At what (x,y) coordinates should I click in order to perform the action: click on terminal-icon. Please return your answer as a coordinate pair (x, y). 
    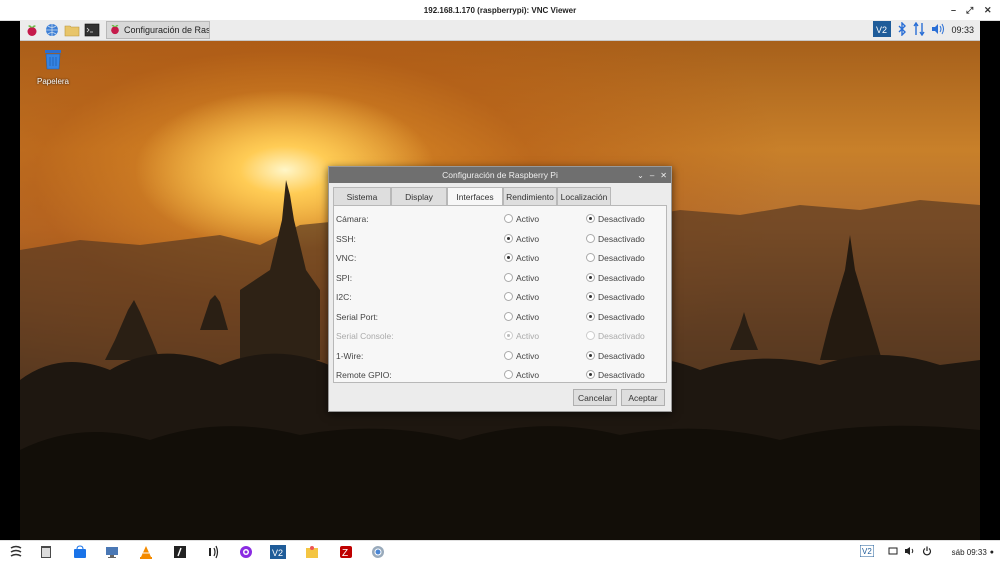
    Looking at the image, I should click on (92, 30).